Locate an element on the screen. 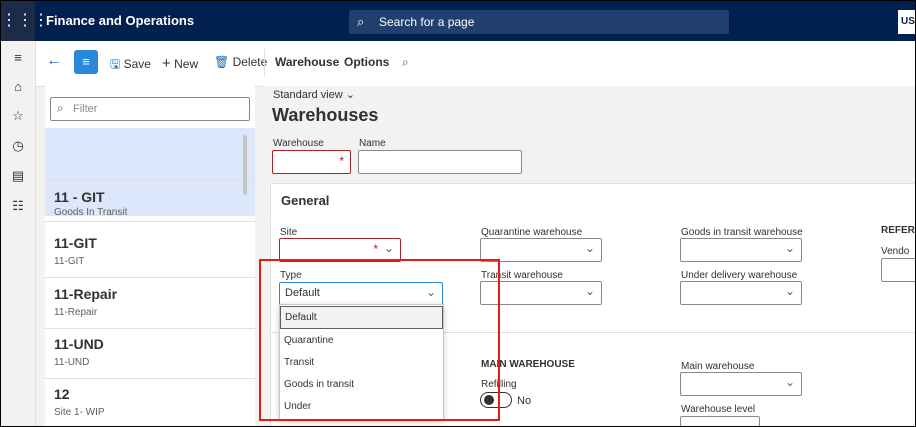 This screenshot has width=916, height=427. git-warehouse-label: Goods in transit warehouse is located at coordinates (742, 232).